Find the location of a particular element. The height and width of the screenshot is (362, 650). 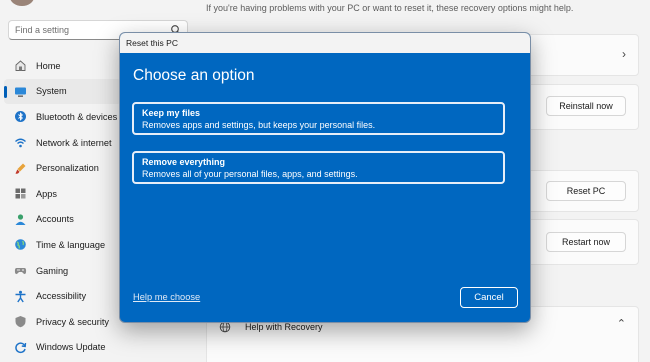

restart-now-button: Restart now is located at coordinates (586, 242).